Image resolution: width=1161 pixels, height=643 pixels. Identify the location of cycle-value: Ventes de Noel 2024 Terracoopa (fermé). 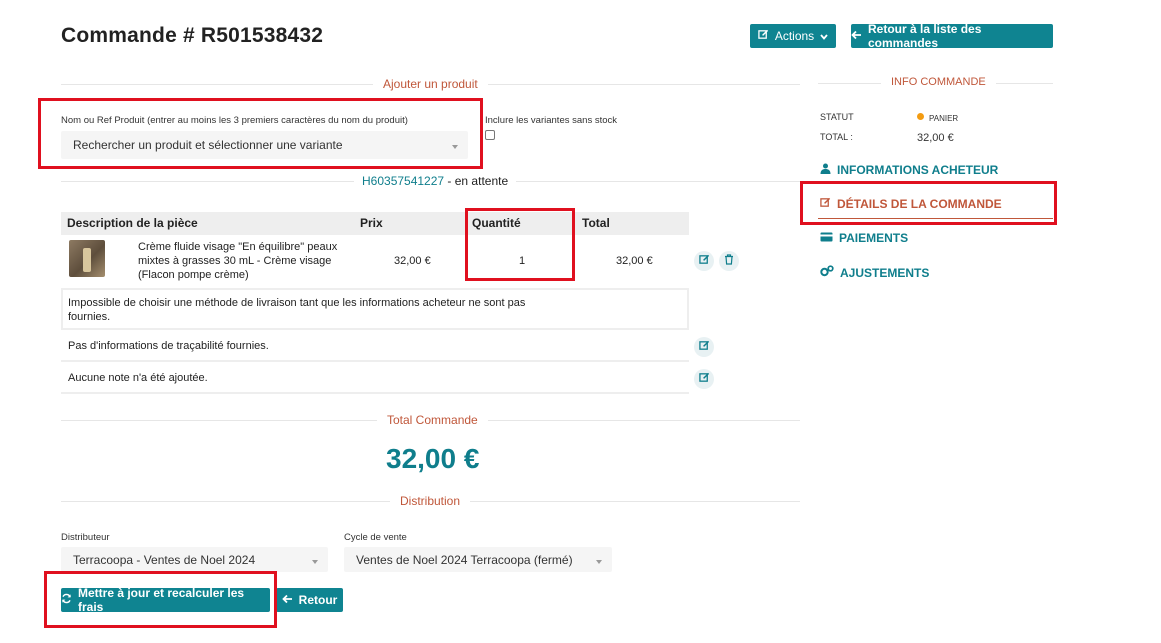
(464, 559).